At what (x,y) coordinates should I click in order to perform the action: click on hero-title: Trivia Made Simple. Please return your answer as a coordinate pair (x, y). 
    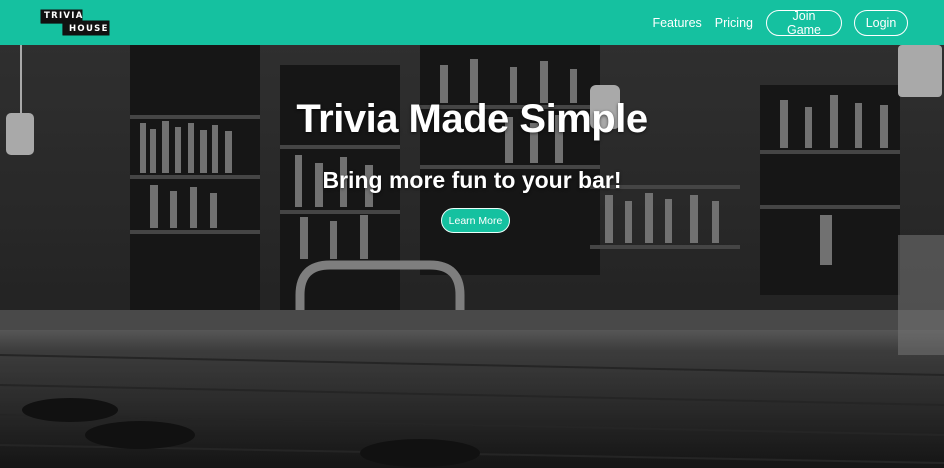
    Looking at the image, I should click on (472, 119).